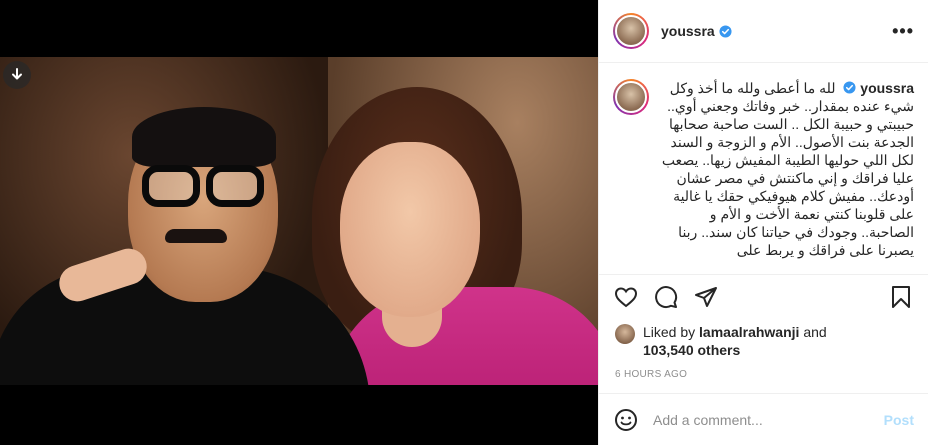 This screenshot has width=928, height=445. I want to click on likes-prefix: Liked by, so click(669, 332).